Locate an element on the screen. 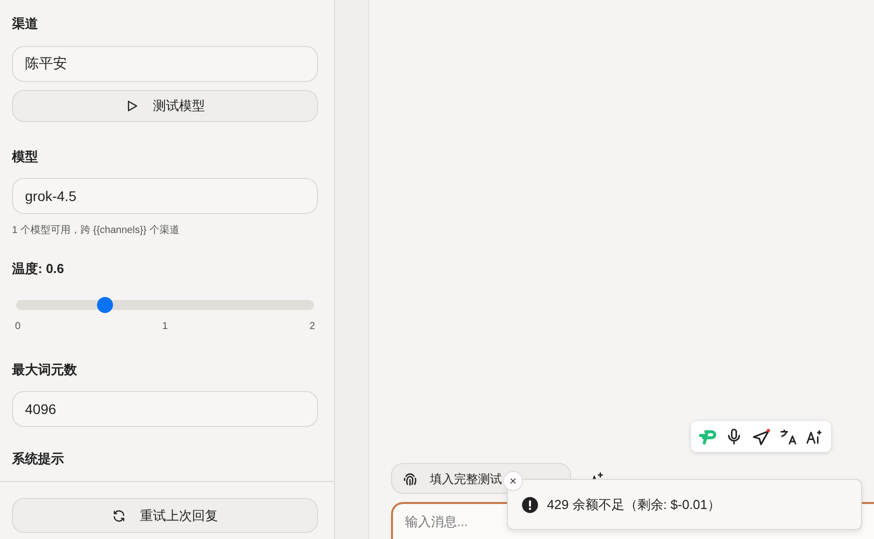 The height and width of the screenshot is (539, 874). max-tokens-field: 4096 is located at coordinates (165, 409).